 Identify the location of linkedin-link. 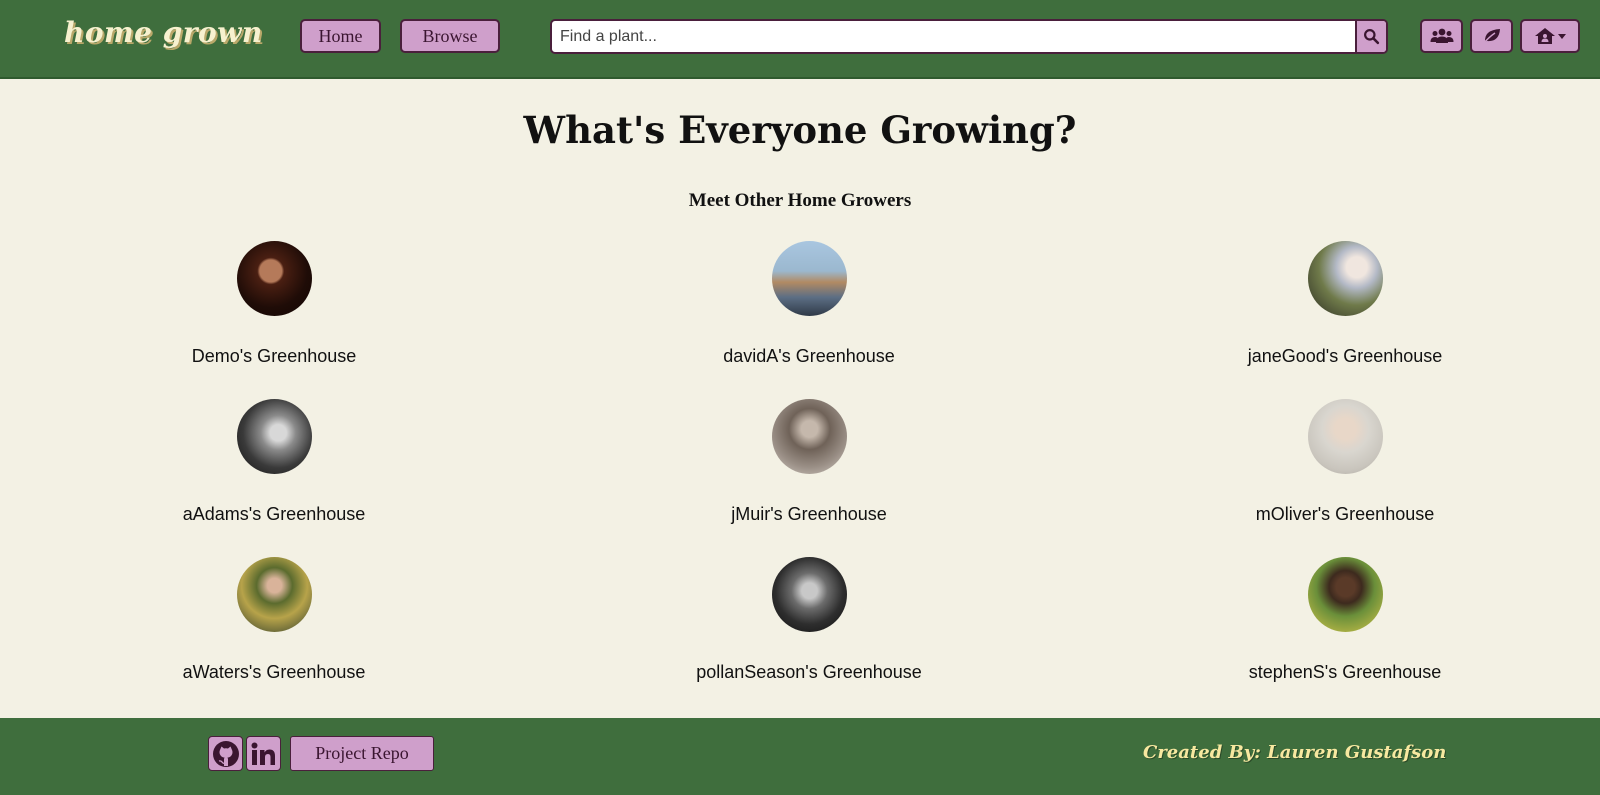
(263, 753).